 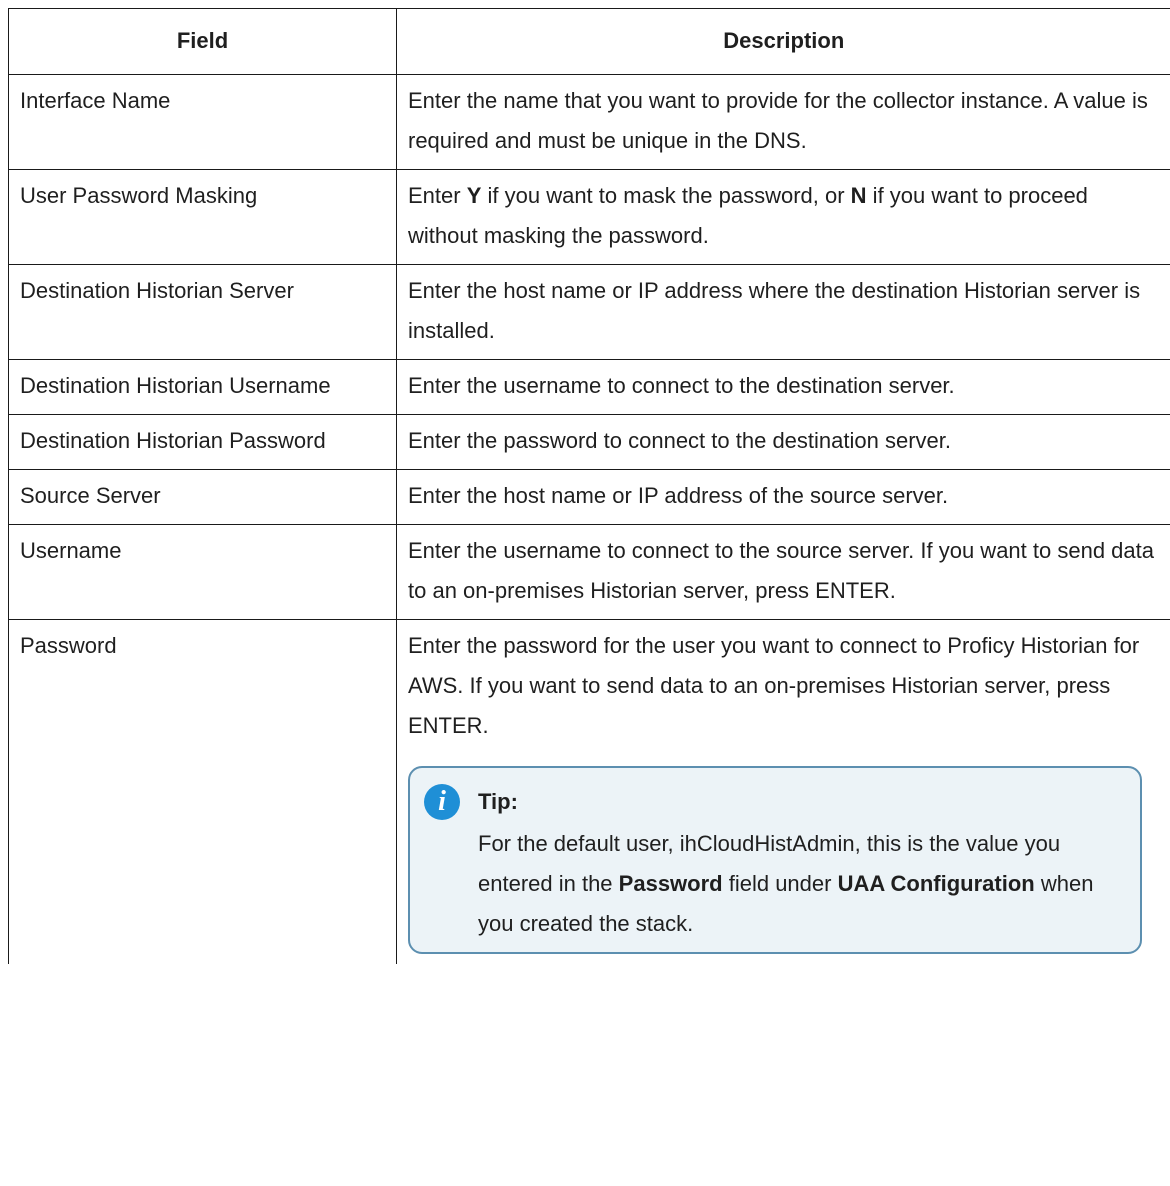 What do you see at coordinates (858, 195) in the screenshot?
I see `keyword-n: N` at bounding box center [858, 195].